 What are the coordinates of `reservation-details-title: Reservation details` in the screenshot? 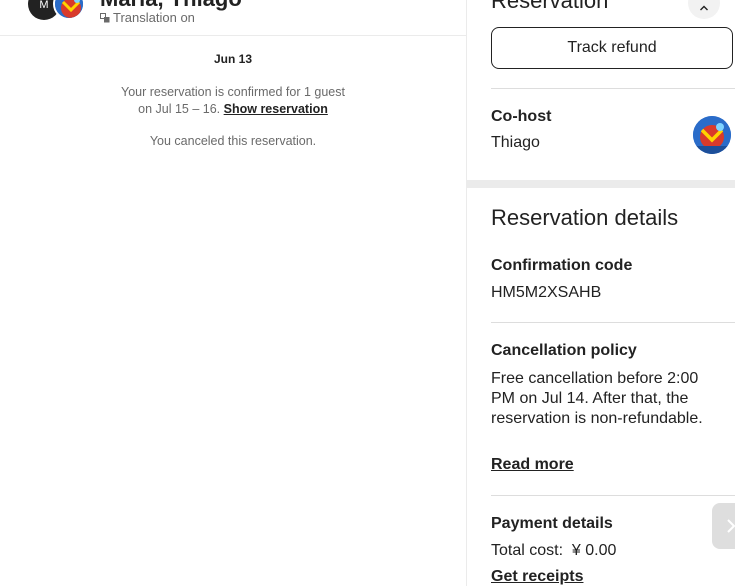 It's located at (585, 217).